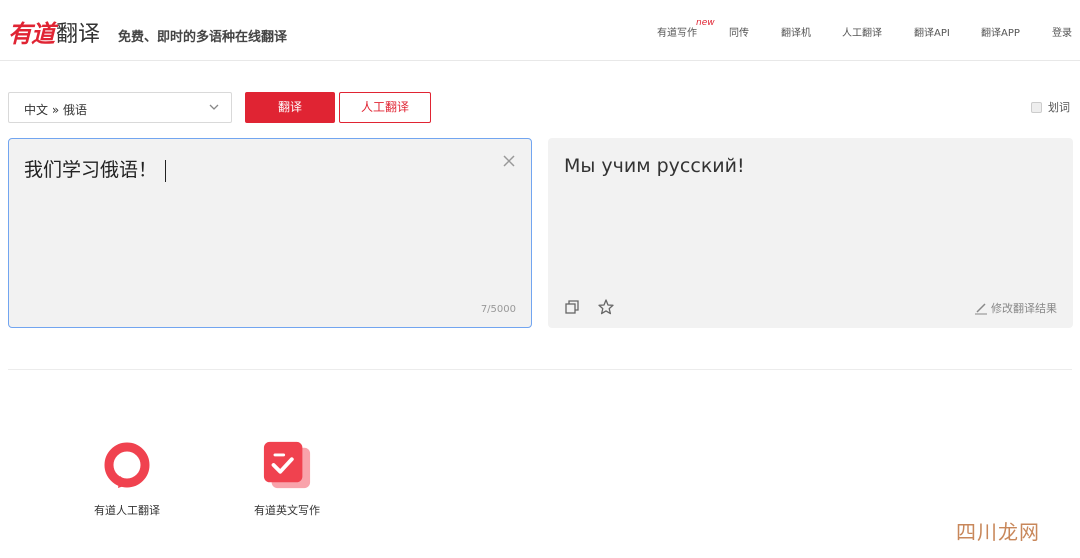 The width and height of the screenshot is (1080, 558). Describe the element at coordinates (214, 107) in the screenshot. I see `chevron-down-icon` at that location.